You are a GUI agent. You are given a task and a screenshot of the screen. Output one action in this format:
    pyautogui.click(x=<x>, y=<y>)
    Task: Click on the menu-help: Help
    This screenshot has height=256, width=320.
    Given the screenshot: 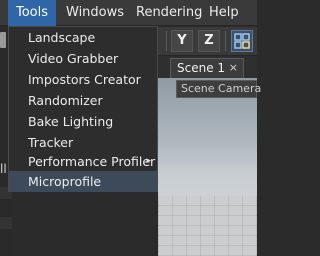 What is the action you would take?
    pyautogui.click(x=224, y=13)
    